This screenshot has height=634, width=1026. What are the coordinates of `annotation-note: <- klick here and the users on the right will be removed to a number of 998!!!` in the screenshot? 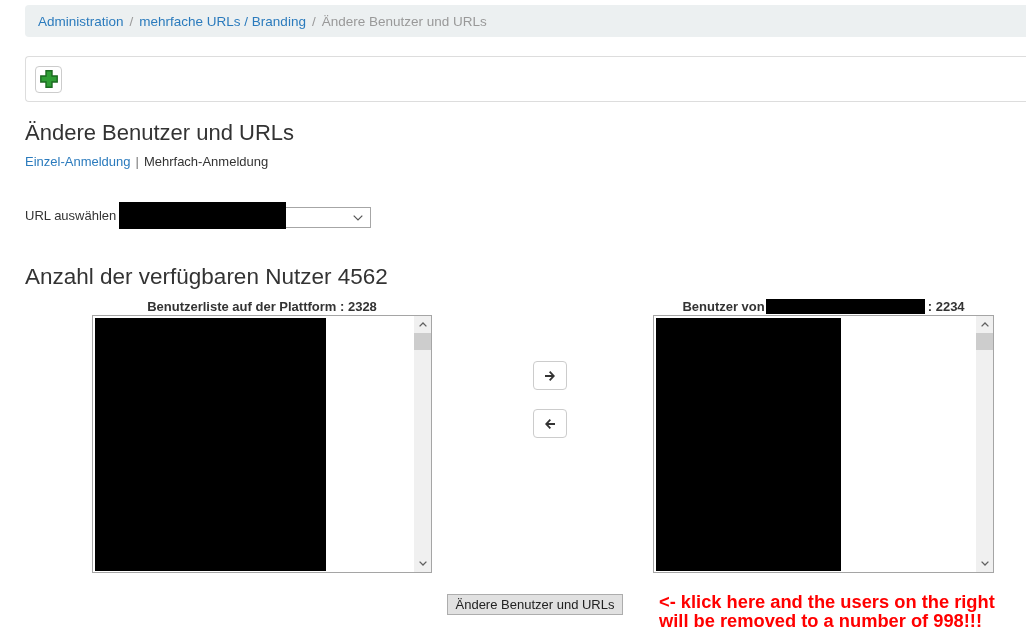 It's located at (827, 611).